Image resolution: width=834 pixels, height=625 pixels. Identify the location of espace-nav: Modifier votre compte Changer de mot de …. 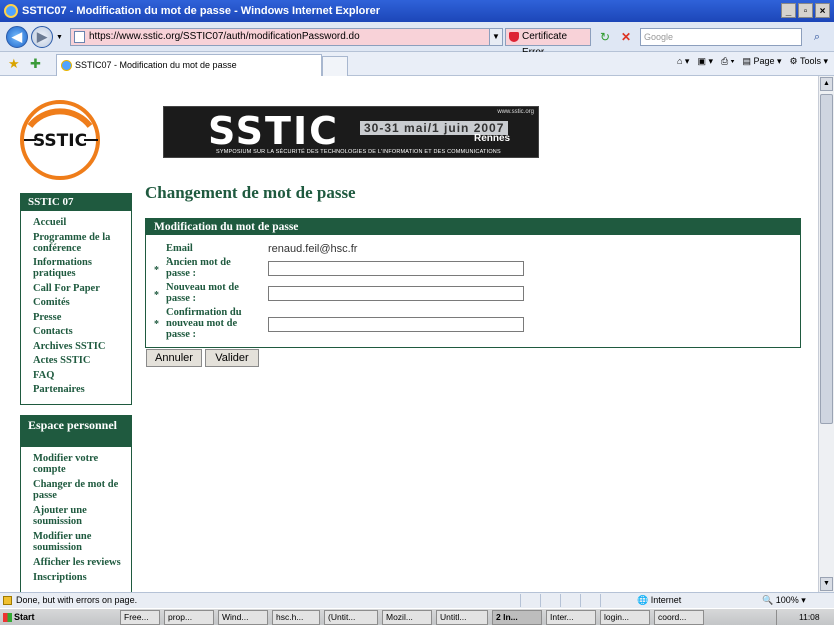
(76, 519).